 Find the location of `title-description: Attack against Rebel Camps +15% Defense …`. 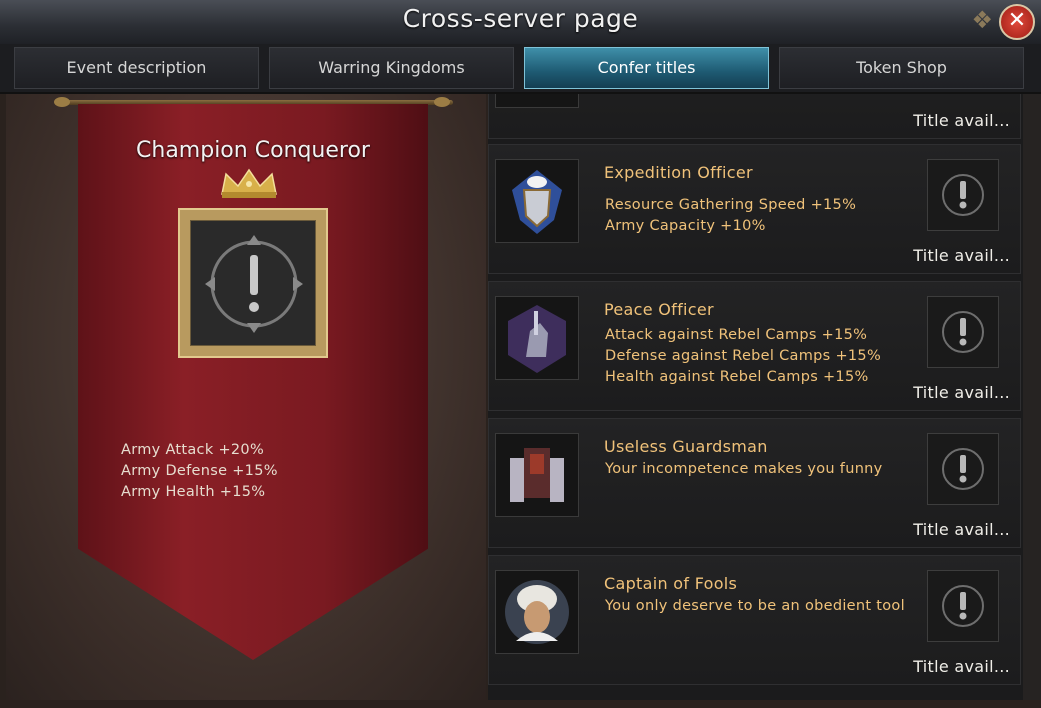

title-description: Attack against Rebel Camps +15% Defense … is located at coordinates (743, 356).